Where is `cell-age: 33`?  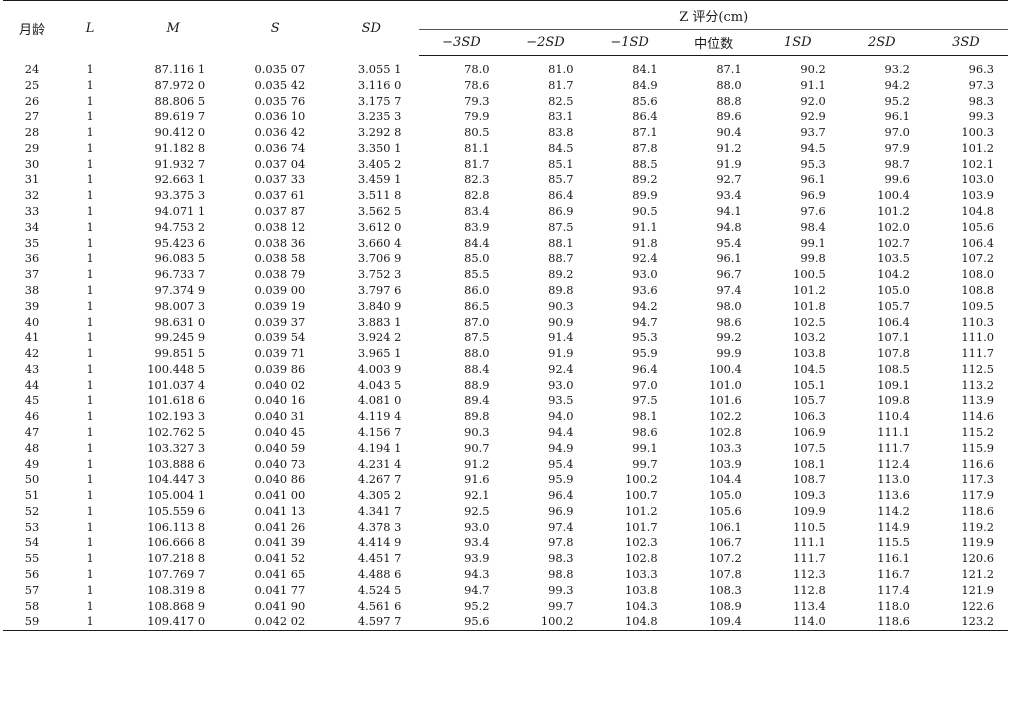
cell-age: 33 is located at coordinates (32, 211).